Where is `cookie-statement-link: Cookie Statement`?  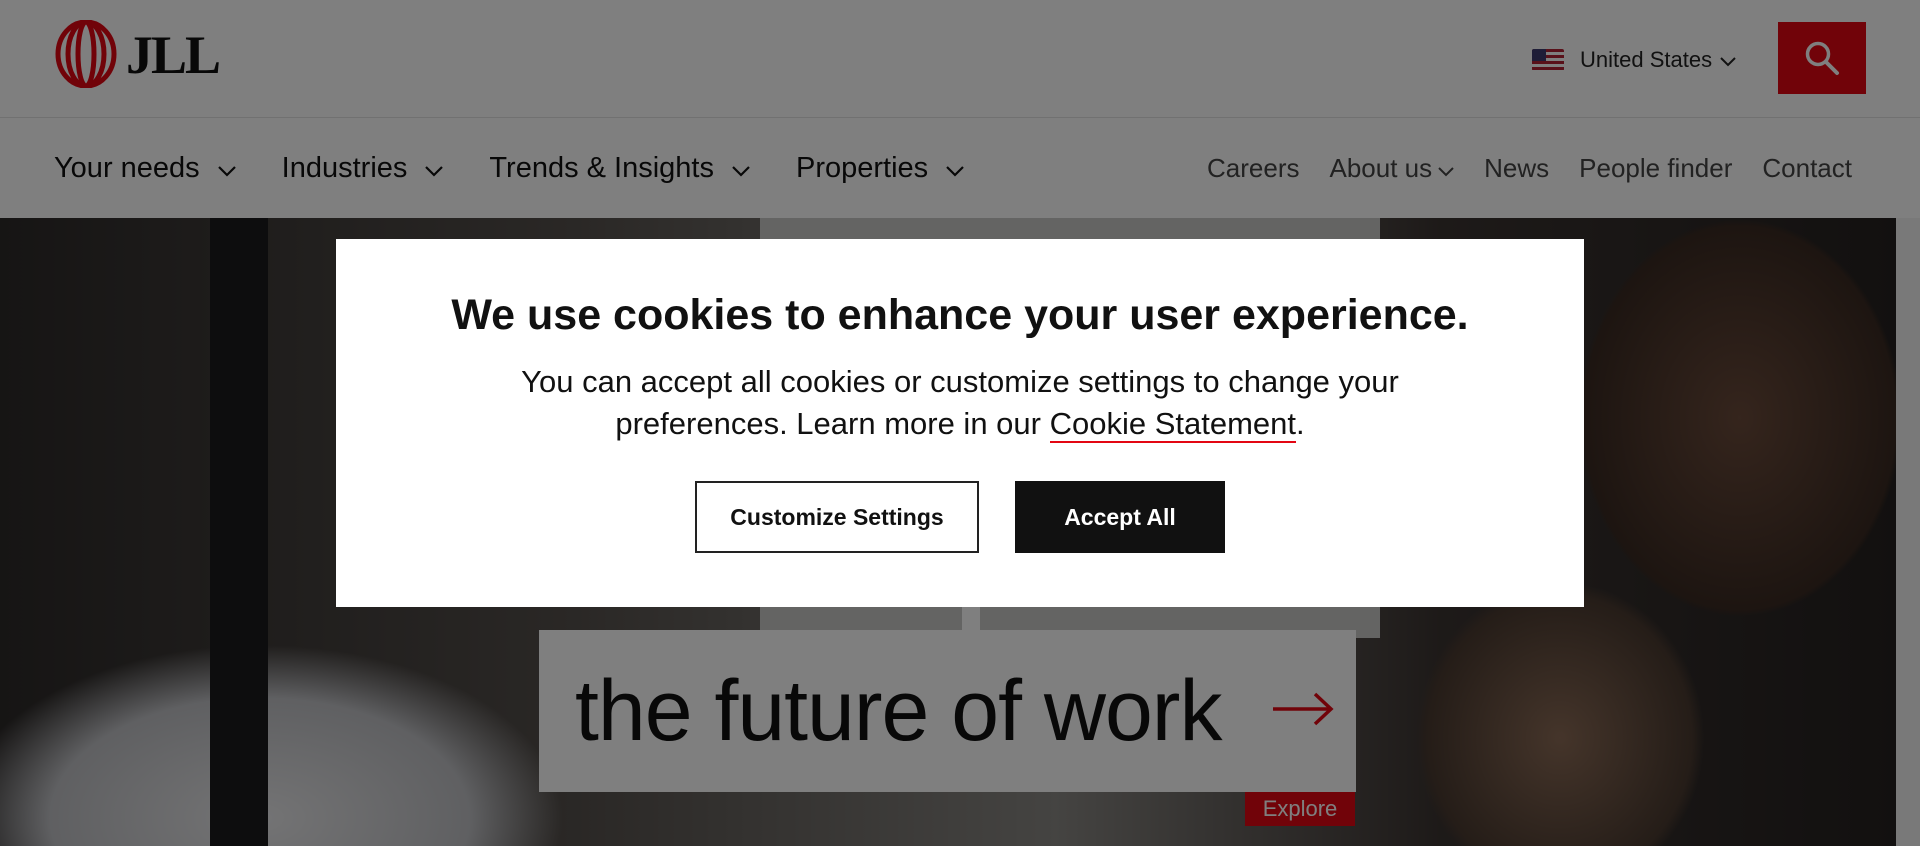 cookie-statement-link: Cookie Statement is located at coordinates (1173, 424).